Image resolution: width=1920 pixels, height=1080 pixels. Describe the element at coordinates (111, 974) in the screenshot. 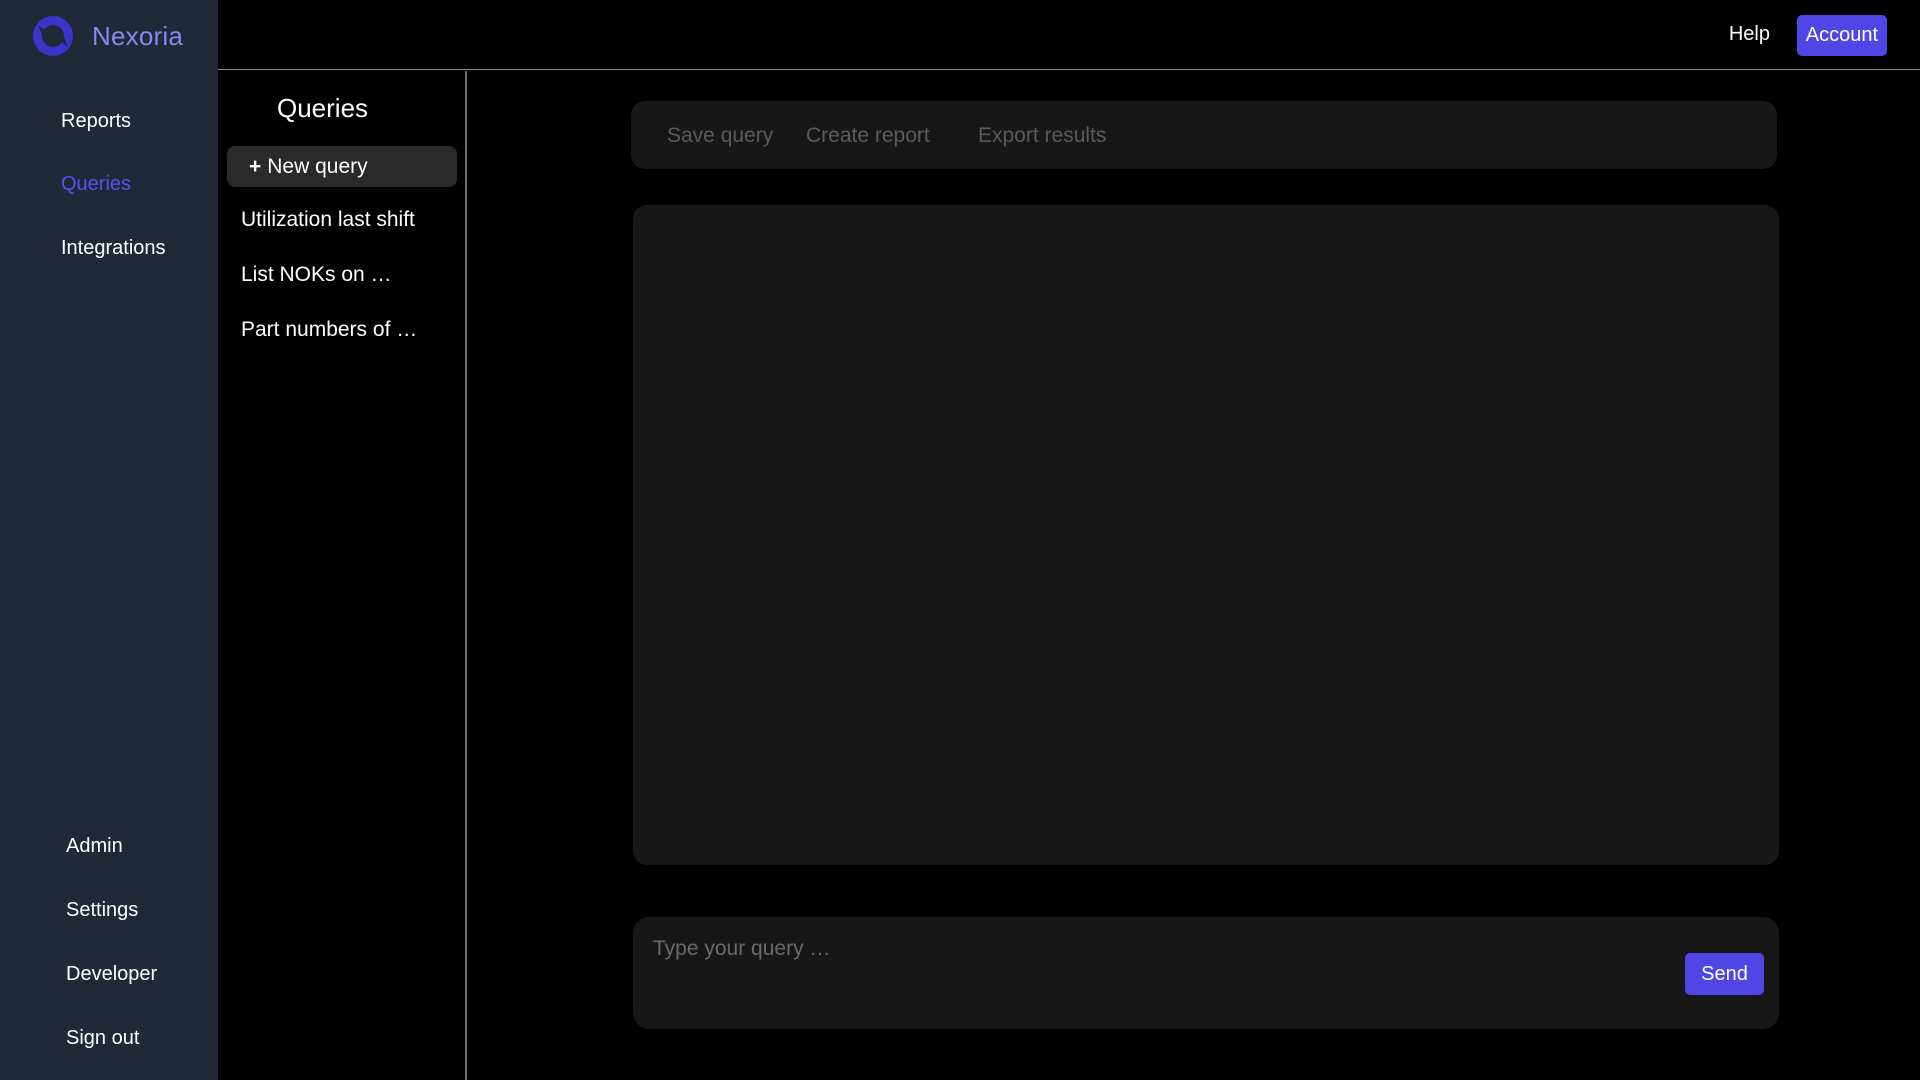

I see `sidebar-item-developer: Developer` at that location.